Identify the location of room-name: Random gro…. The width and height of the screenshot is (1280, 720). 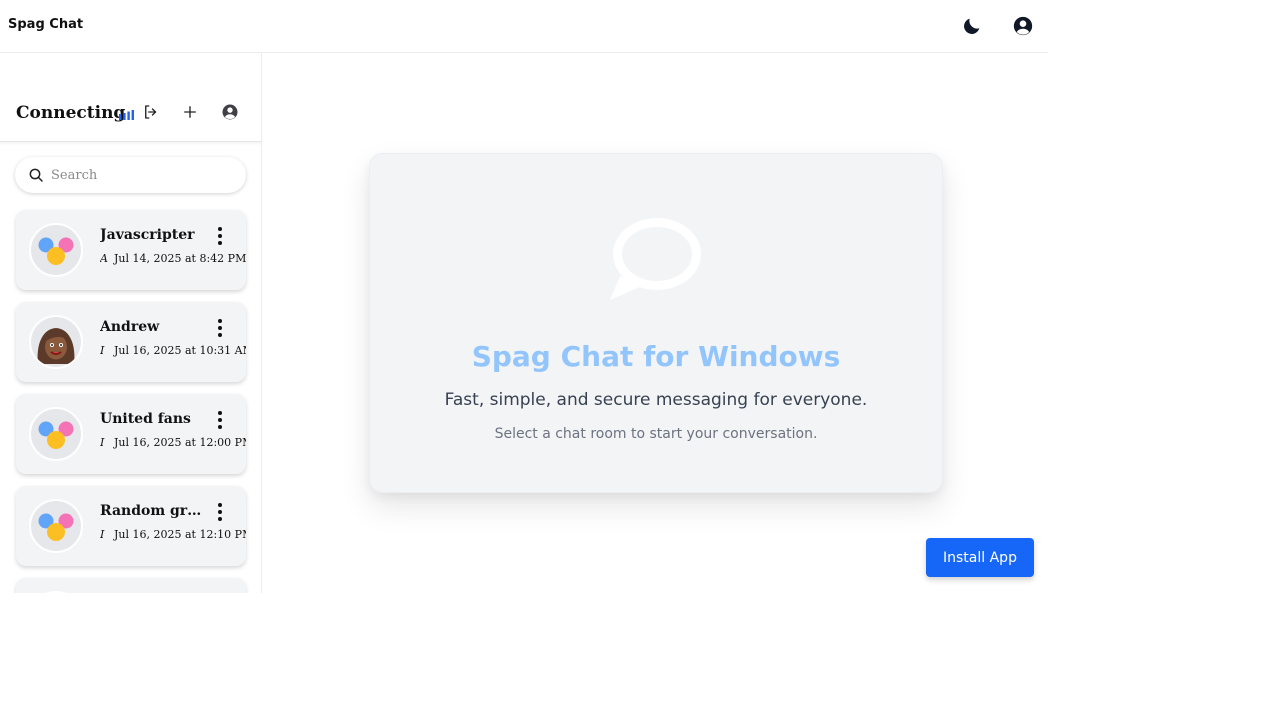
(152, 511).